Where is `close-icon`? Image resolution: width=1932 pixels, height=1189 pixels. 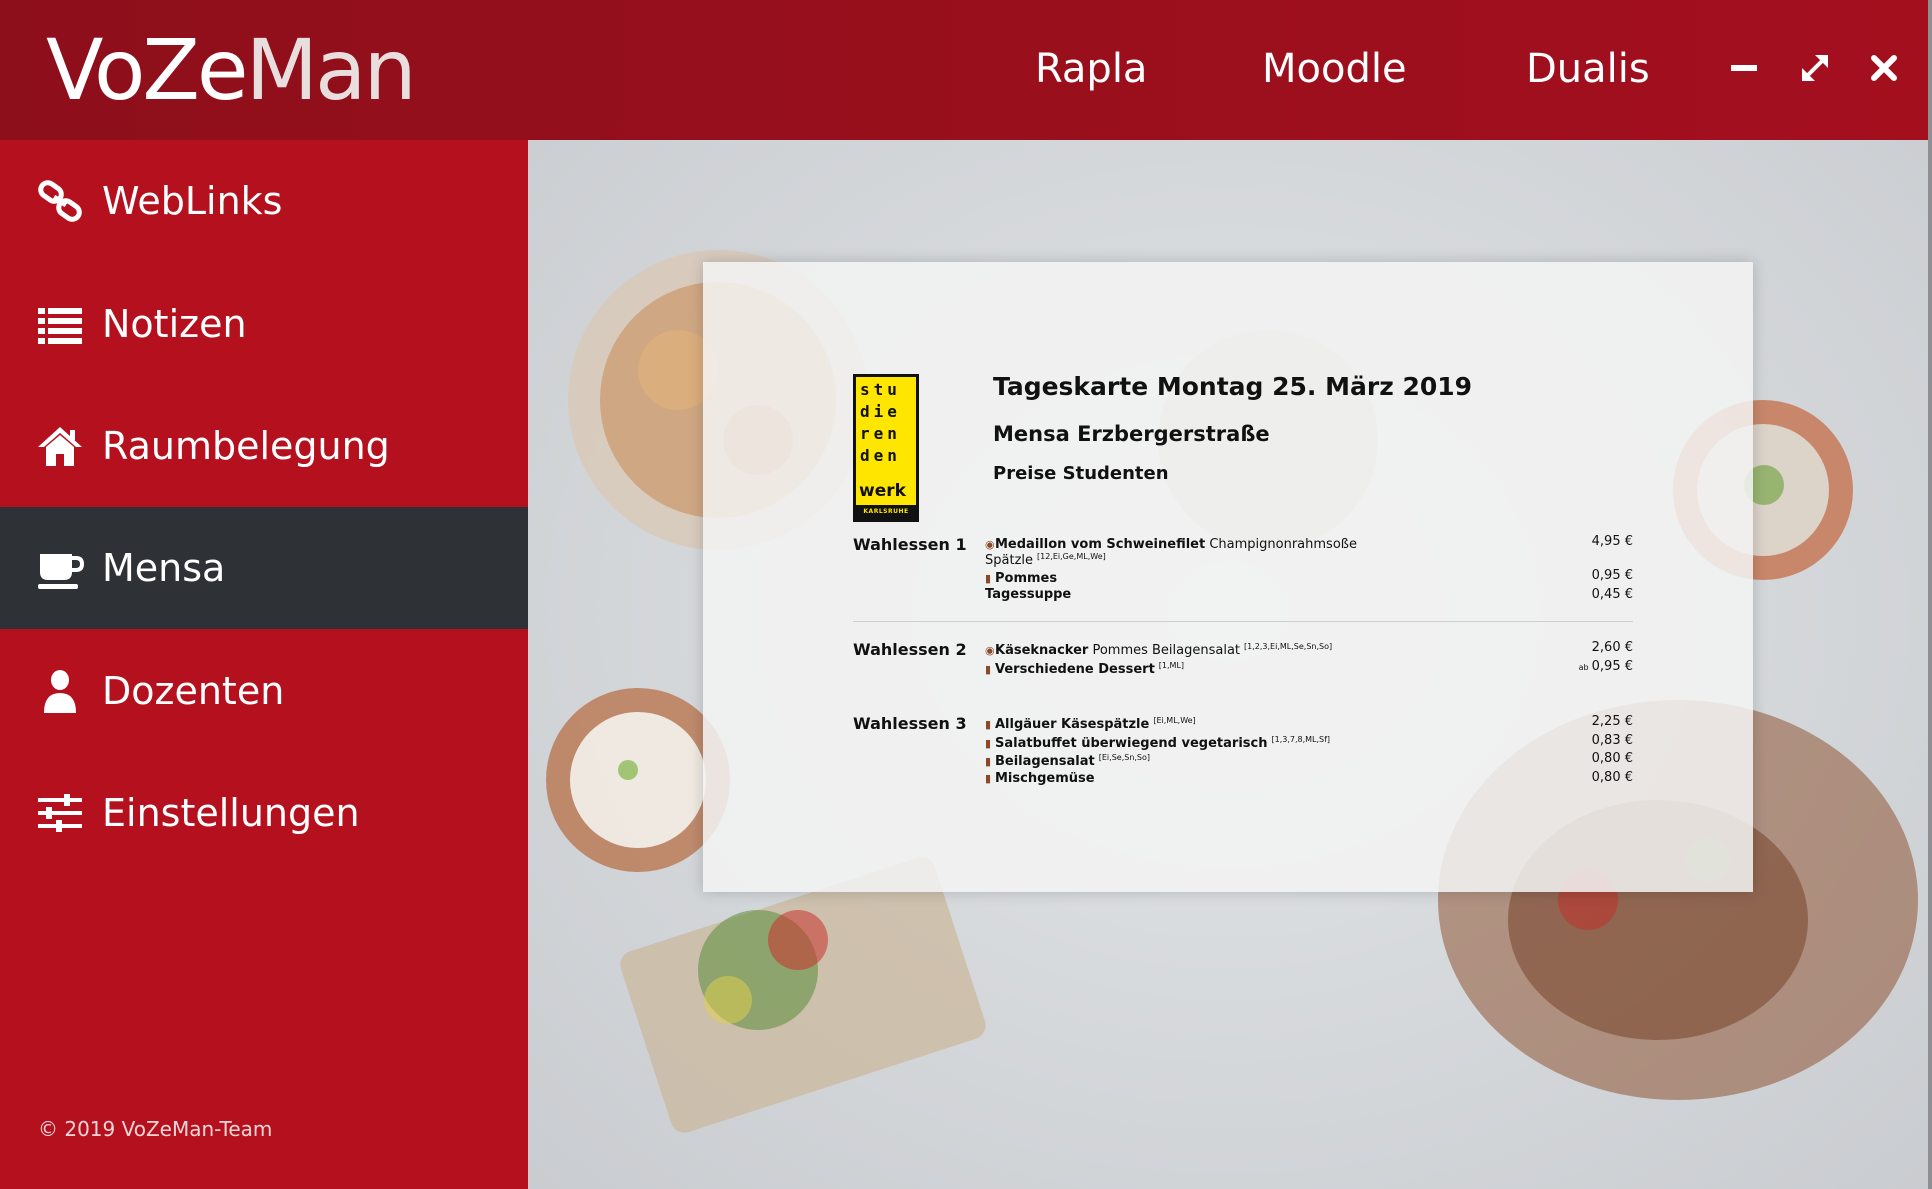 close-icon is located at coordinates (1884, 68).